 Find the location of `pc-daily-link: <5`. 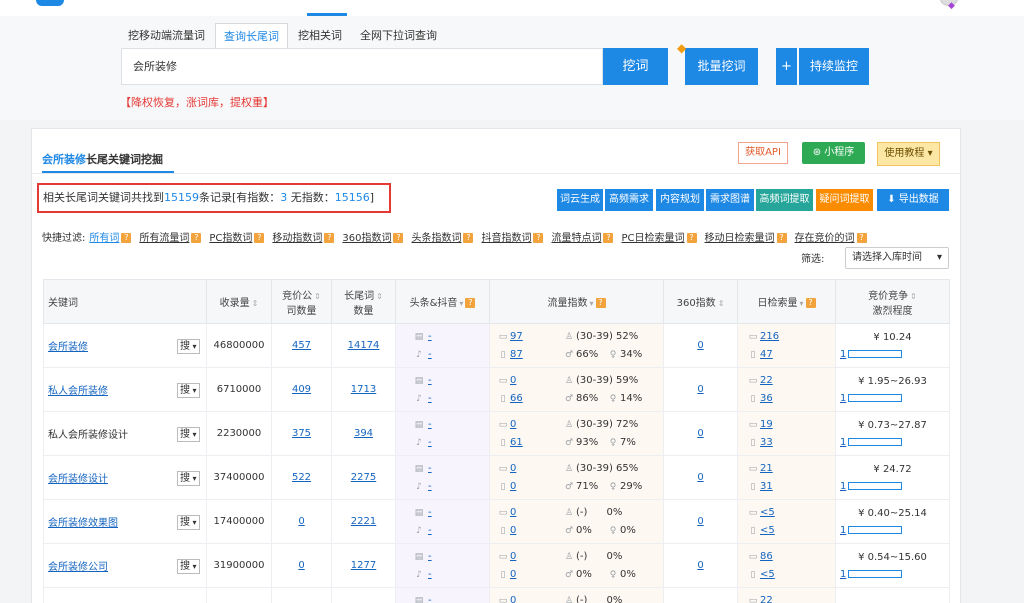

pc-daily-link: <5 is located at coordinates (767, 512).